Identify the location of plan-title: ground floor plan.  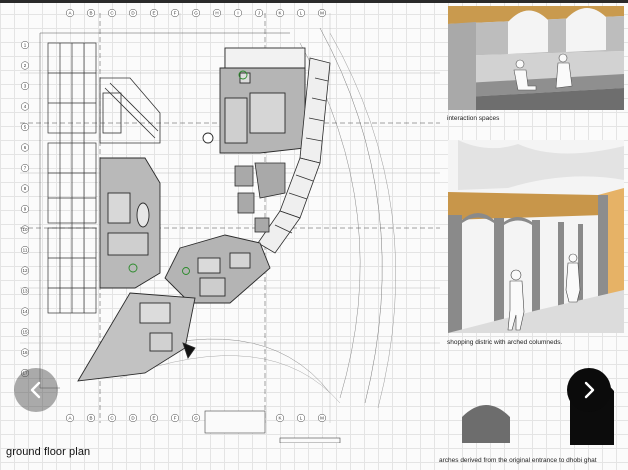
(48, 452).